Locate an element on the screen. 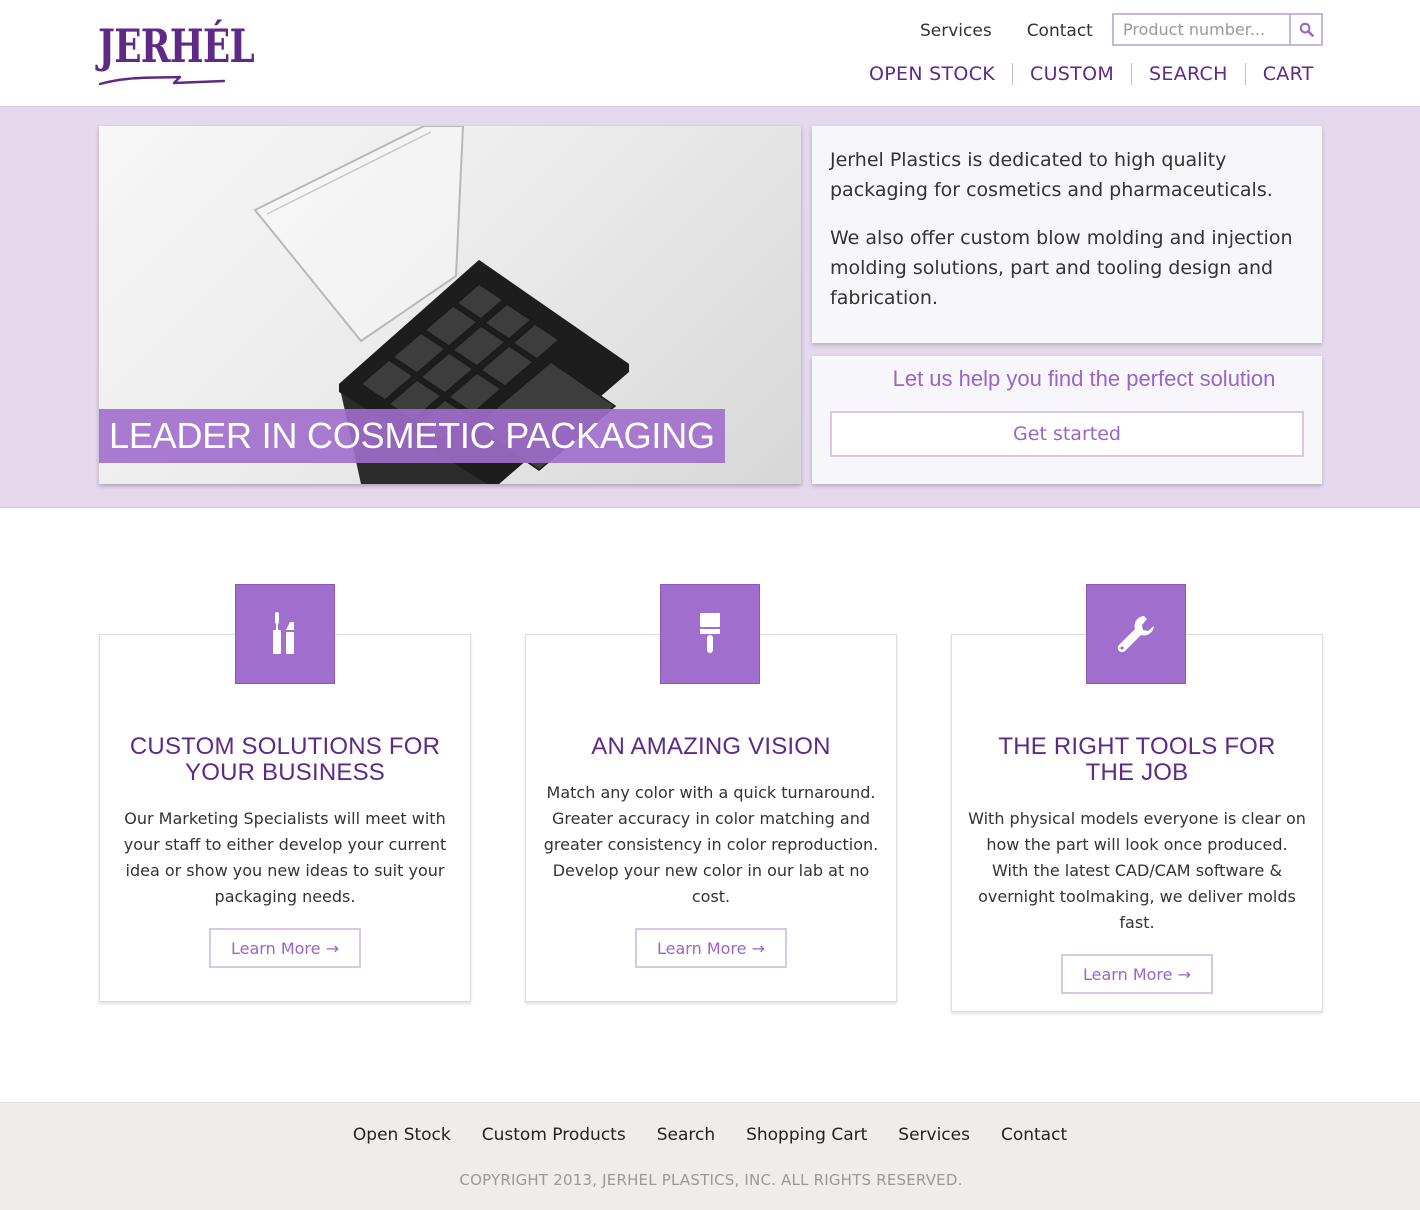  footer-link-contact: Contact is located at coordinates (1034, 1135).